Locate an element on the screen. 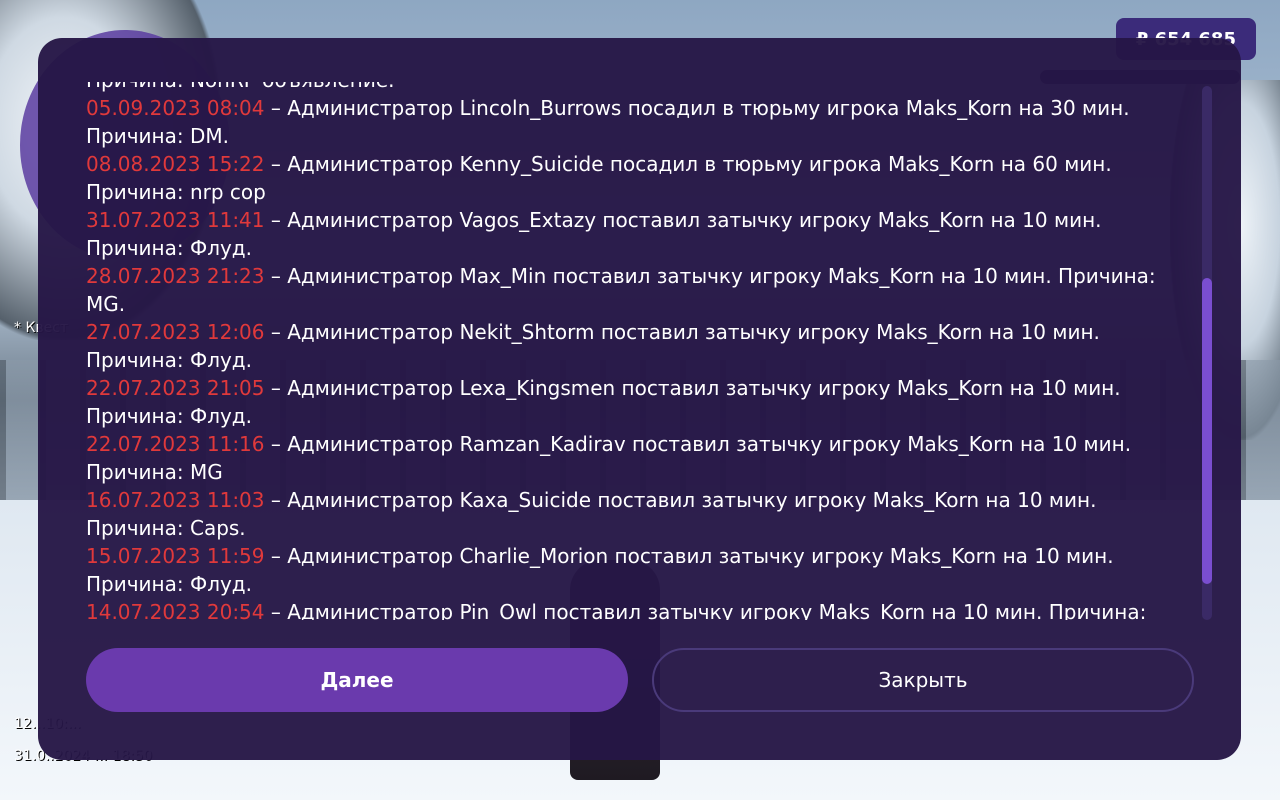  log-entry-date: 31.07.2023 11:41 is located at coordinates (175, 220).